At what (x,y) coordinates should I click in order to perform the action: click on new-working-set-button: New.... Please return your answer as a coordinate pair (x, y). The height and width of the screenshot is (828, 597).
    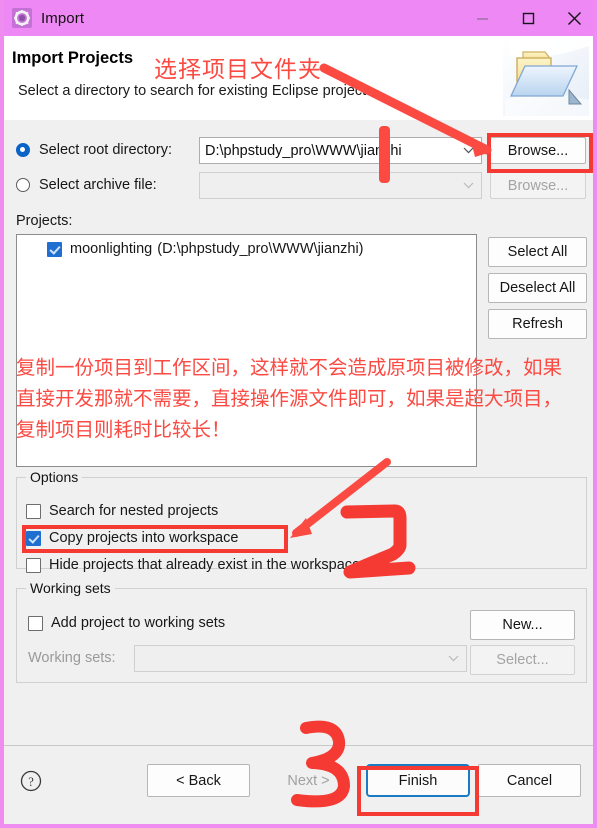
    Looking at the image, I should click on (522, 625).